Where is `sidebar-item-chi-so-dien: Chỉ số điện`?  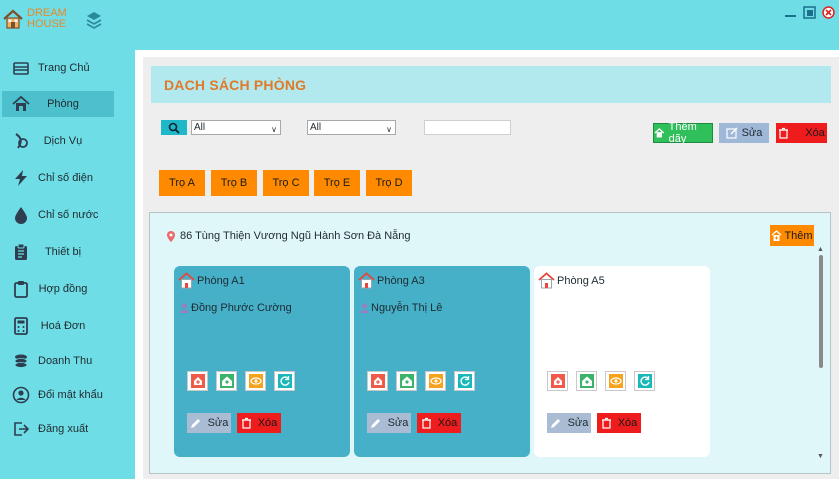
sidebar-item-chi-so-dien: Chỉ số điện is located at coordinates (58, 178).